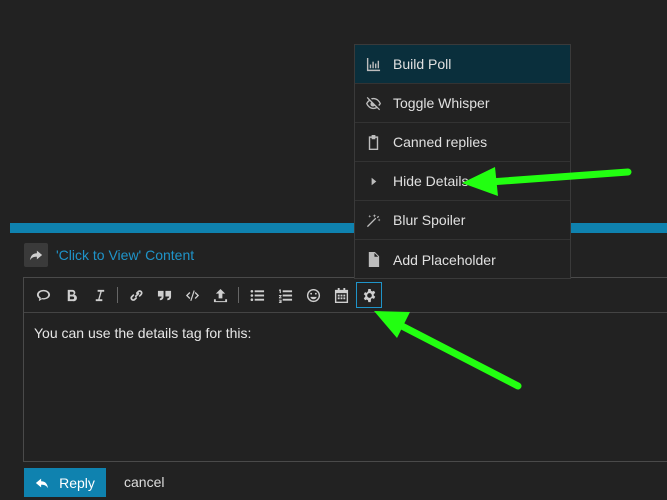 The image size is (667, 500). I want to click on options-gear-button, so click(369, 295).